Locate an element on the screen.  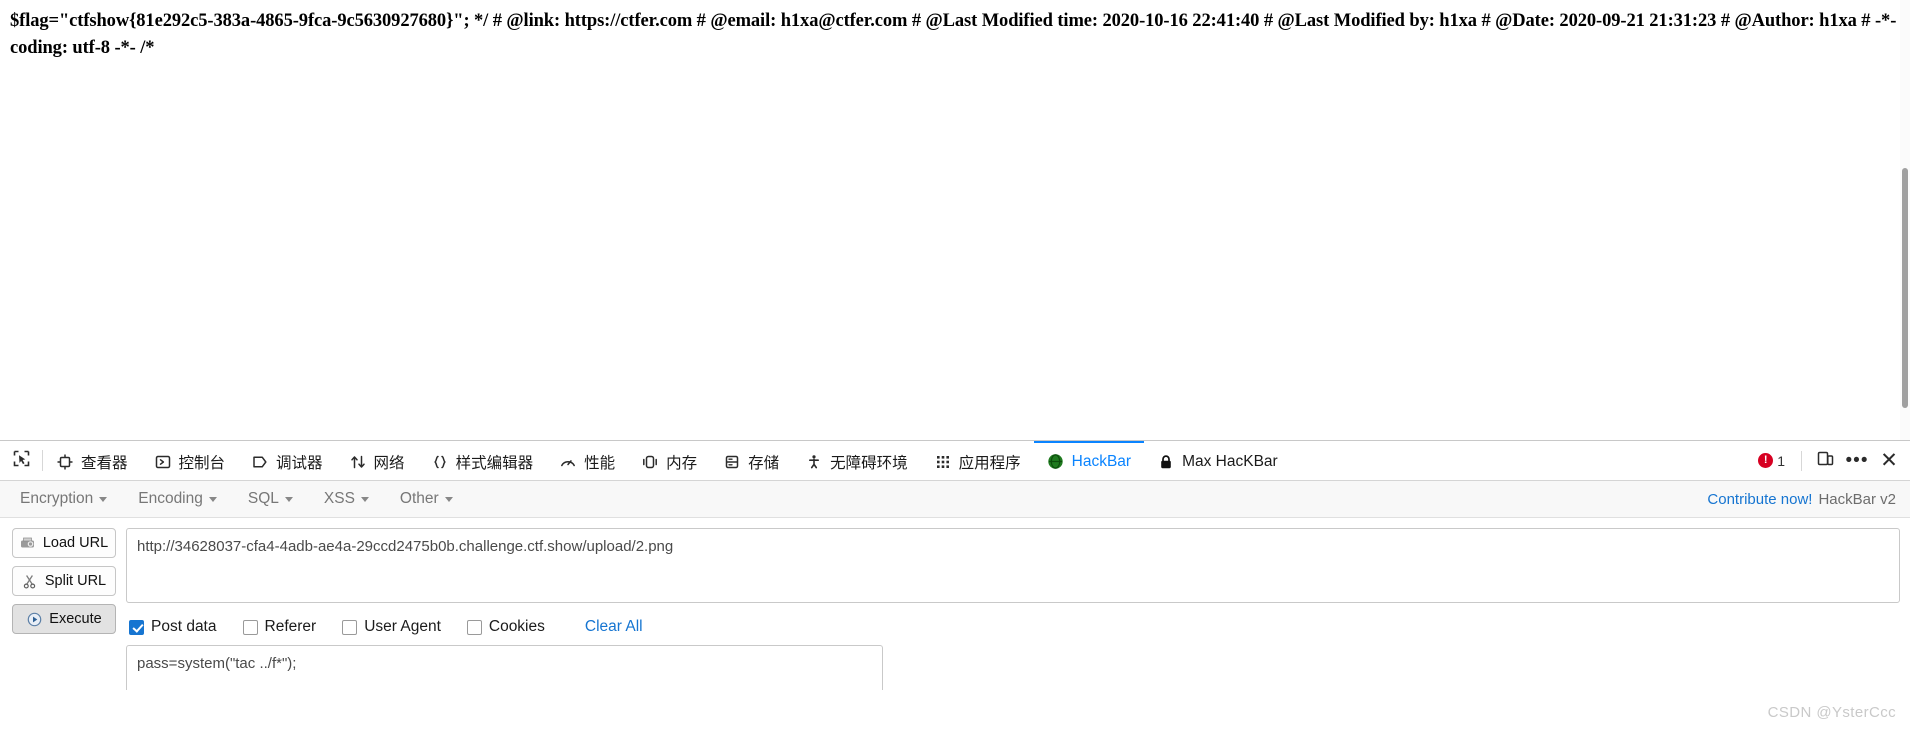
tab-inspector: 查看器 is located at coordinates (92, 460).